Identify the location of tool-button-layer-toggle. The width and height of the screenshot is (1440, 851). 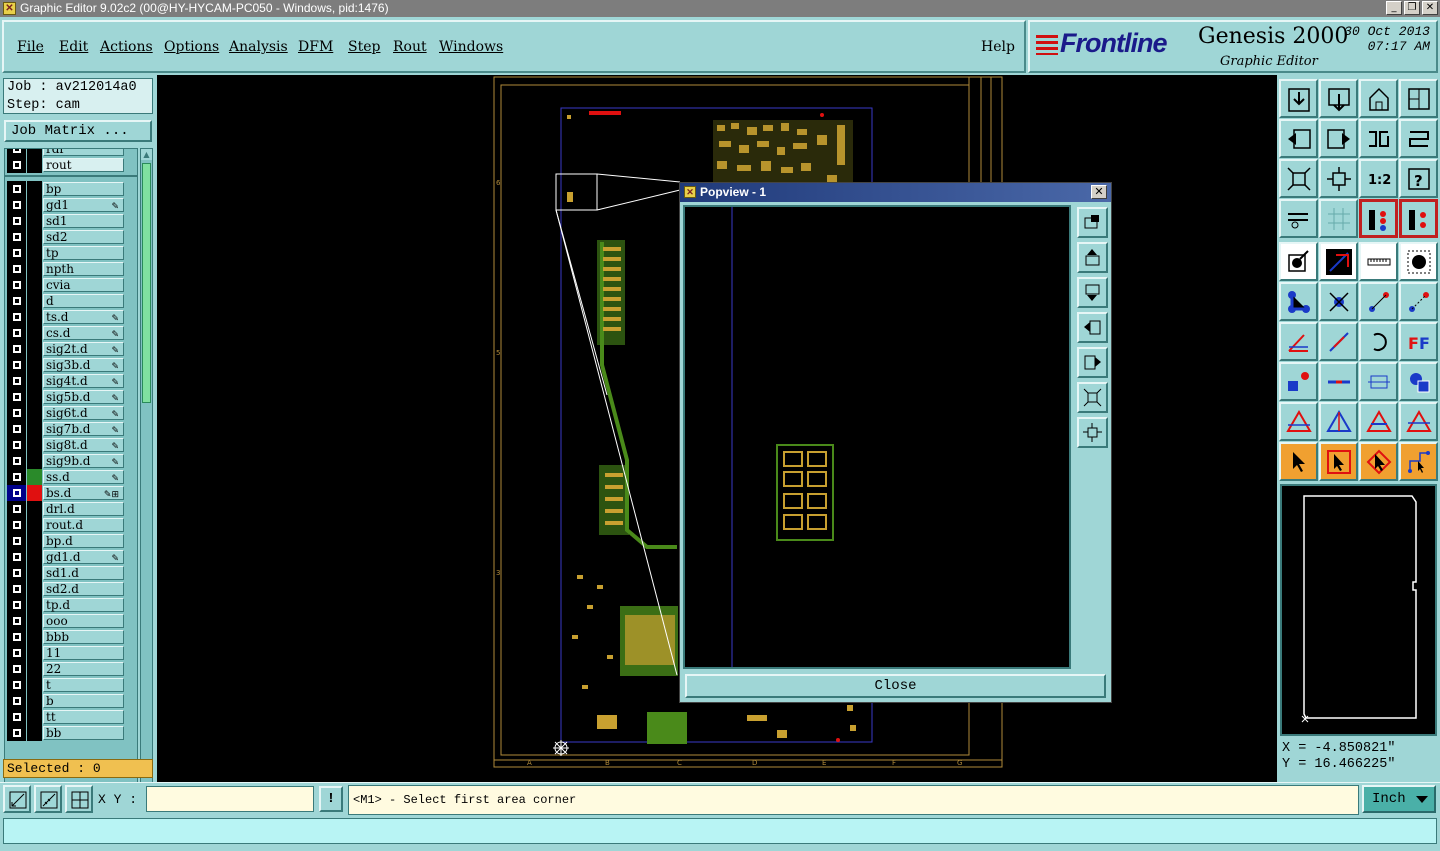
(1378, 218).